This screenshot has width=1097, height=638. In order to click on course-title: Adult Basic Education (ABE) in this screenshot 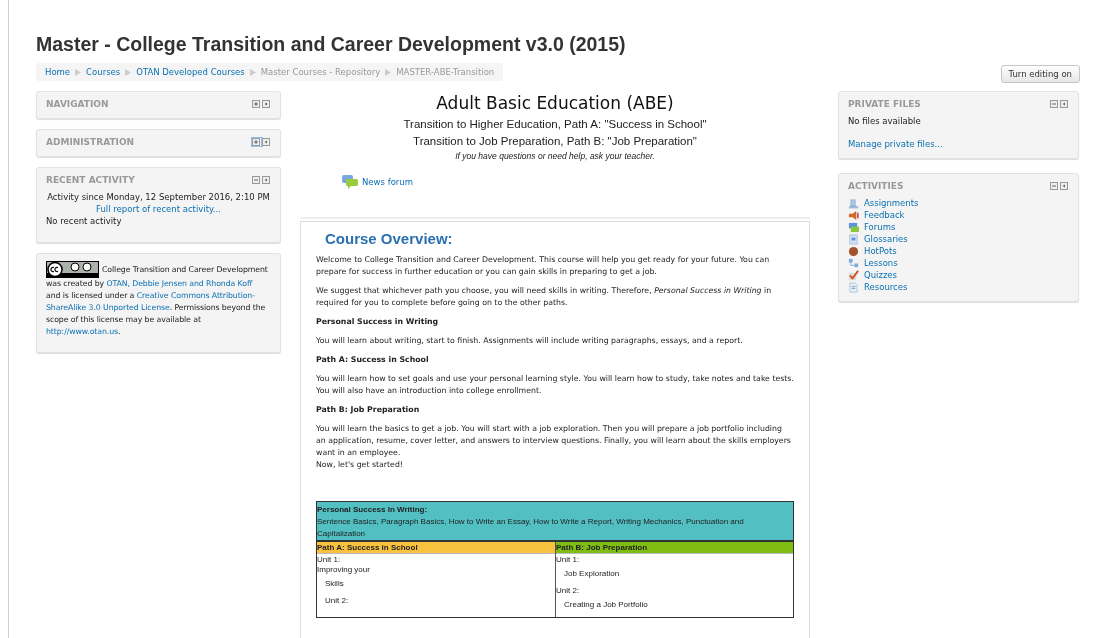, I will do `click(555, 103)`.